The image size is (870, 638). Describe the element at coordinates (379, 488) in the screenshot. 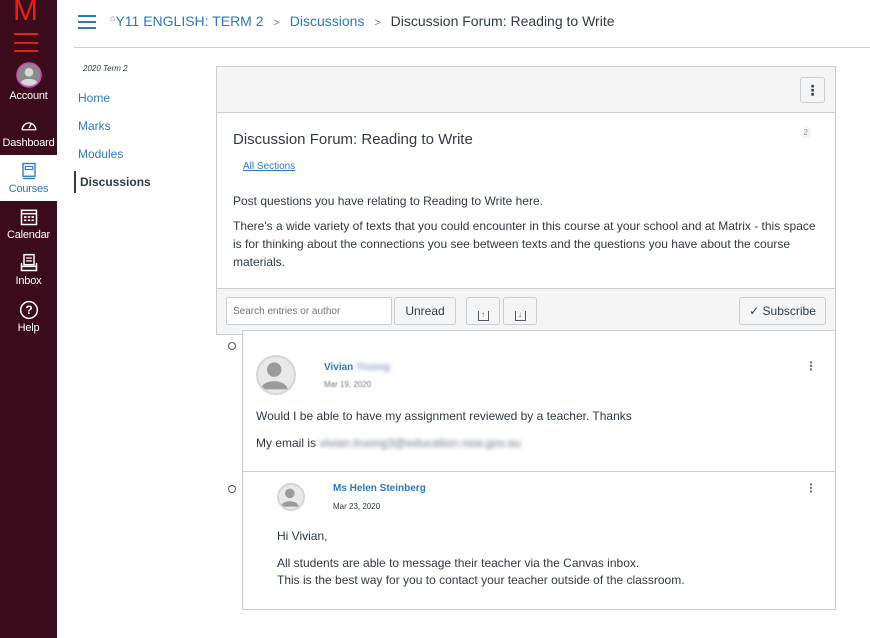

I see `reply-author: Ms Helen Steinberg` at that location.